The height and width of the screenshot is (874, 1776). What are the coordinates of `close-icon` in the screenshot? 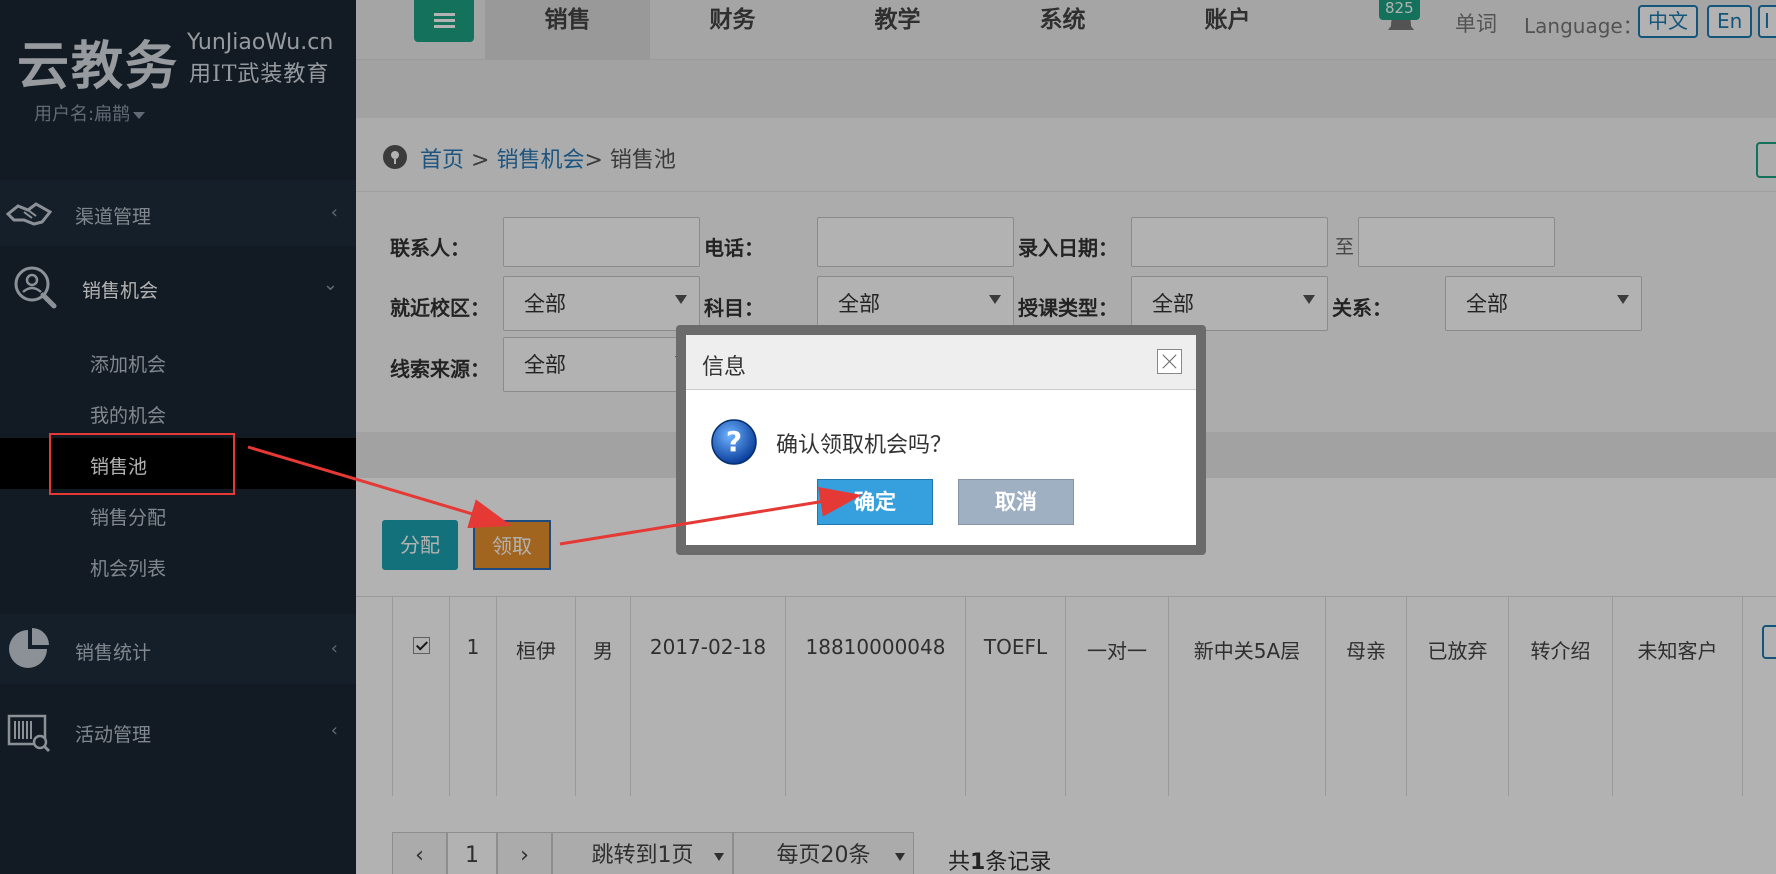 It's located at (1169, 361).